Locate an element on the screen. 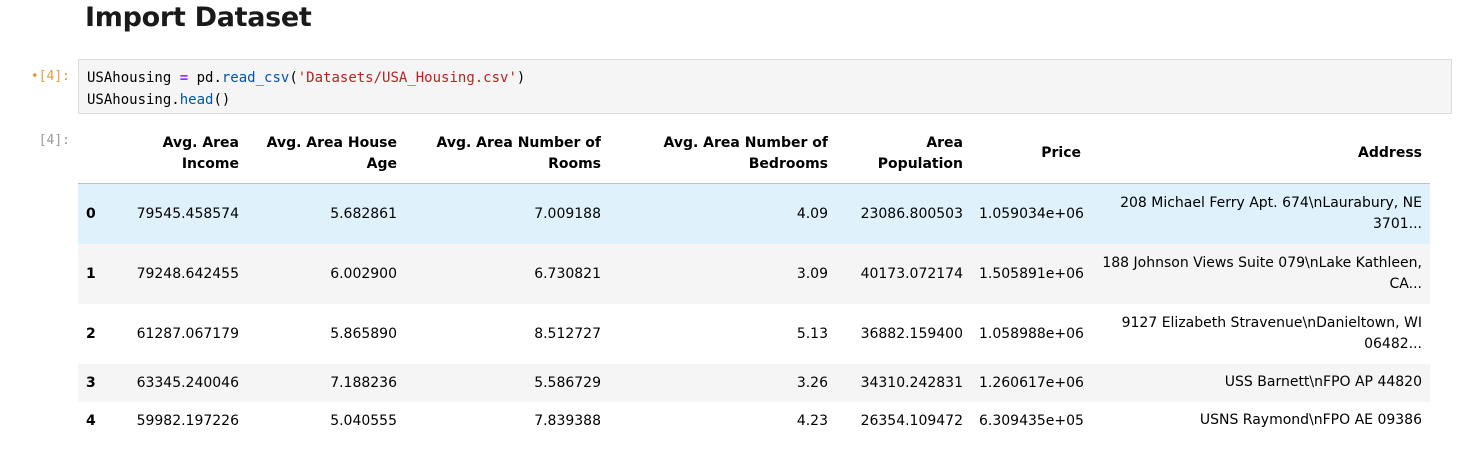  cell-house-age: 5.040555 is located at coordinates (363, 420).